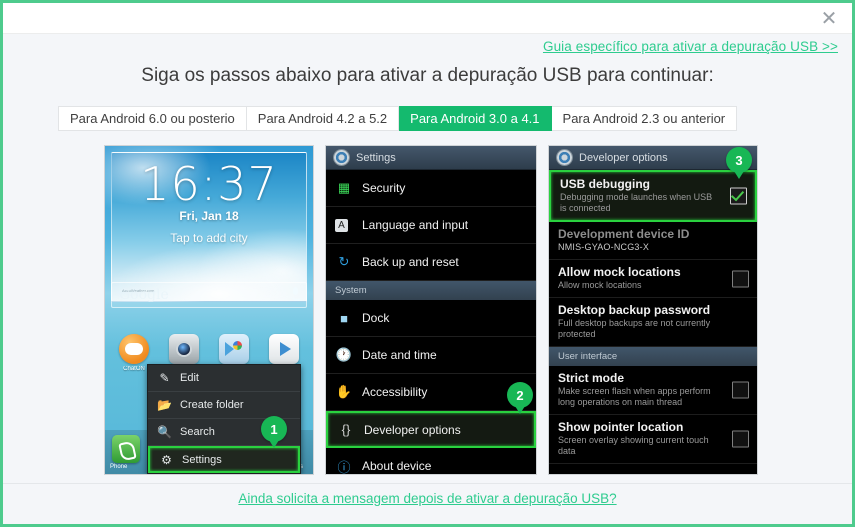 The height and width of the screenshot is (527, 855). What do you see at coordinates (296, 294) in the screenshot?
I see `microphone-icon` at bounding box center [296, 294].